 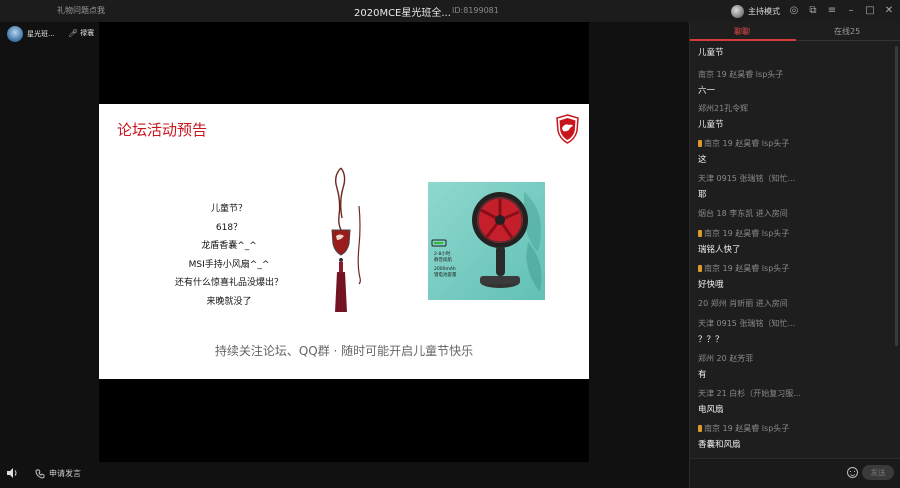 I want to click on slide-line: 来晚就没了, so click(x=229, y=301).